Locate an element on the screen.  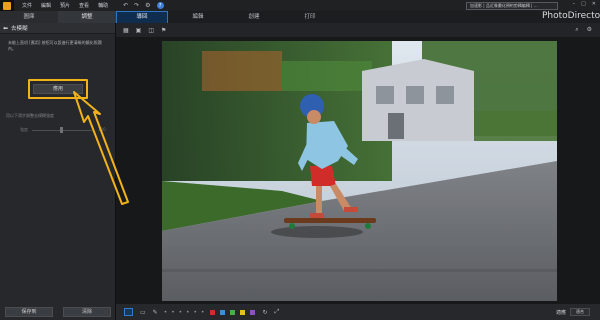
zoom-control: 適應 適合 is located at coordinates (571, 312).